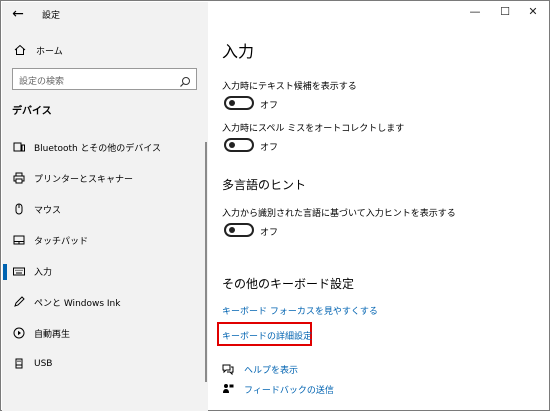  What do you see at coordinates (32, 111) in the screenshot?
I see `section-title-devices: デバイス` at bounding box center [32, 111].